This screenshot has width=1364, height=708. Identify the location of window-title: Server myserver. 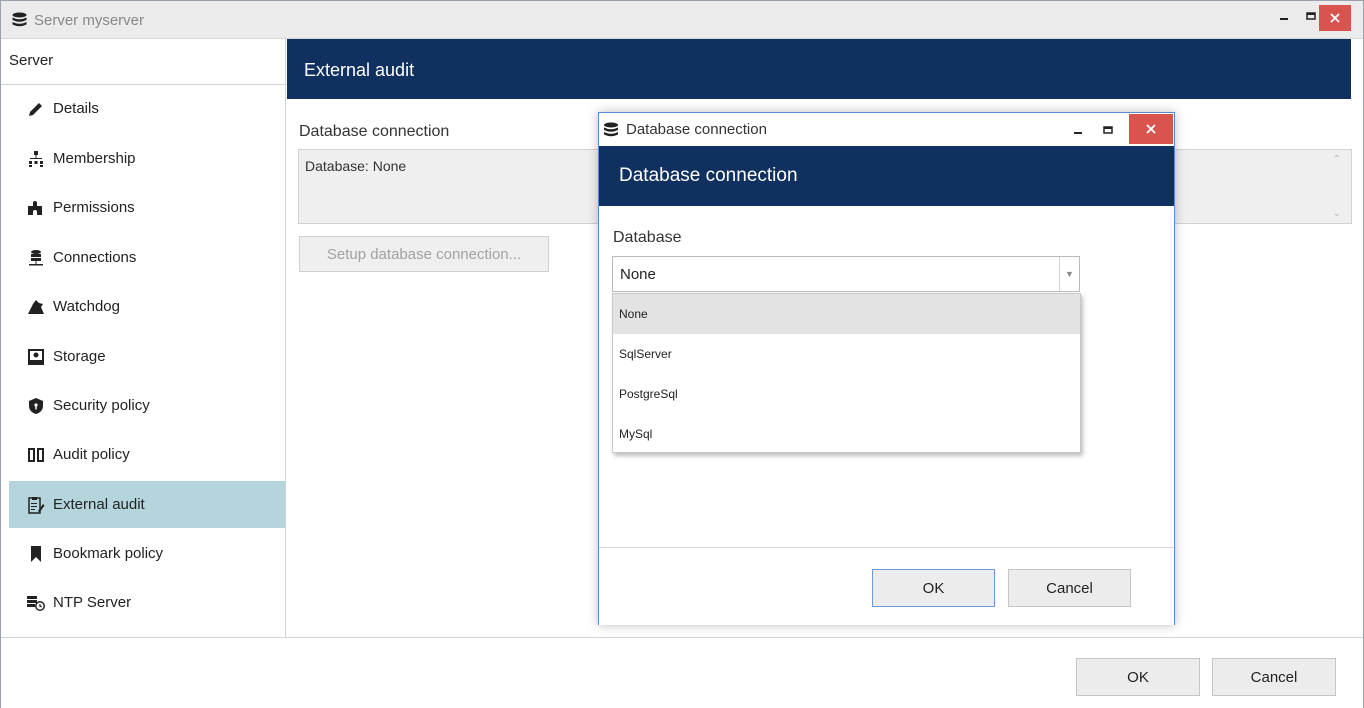
(89, 20).